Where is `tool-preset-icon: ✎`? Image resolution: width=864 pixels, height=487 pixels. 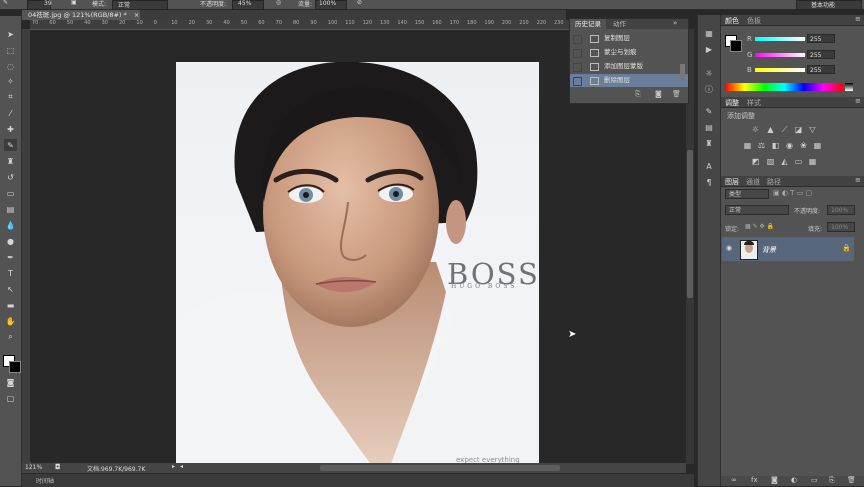 tool-preset-icon: ✎ is located at coordinates (5, 3).